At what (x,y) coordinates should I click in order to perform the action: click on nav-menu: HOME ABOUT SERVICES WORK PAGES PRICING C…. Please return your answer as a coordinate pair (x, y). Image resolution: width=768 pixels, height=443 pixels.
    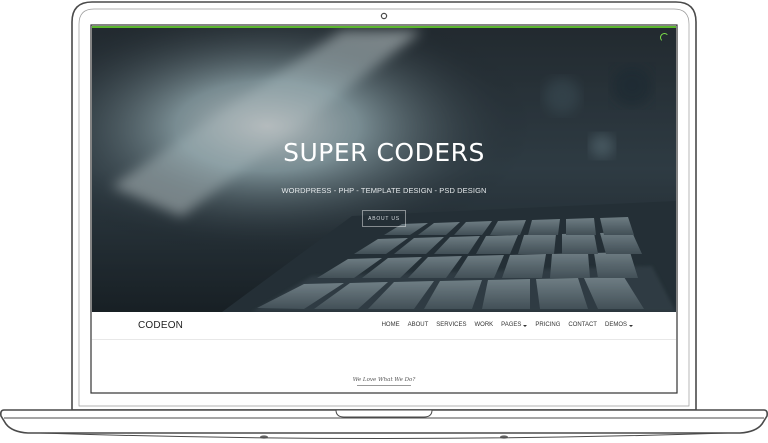
    Looking at the image, I should click on (503, 325).